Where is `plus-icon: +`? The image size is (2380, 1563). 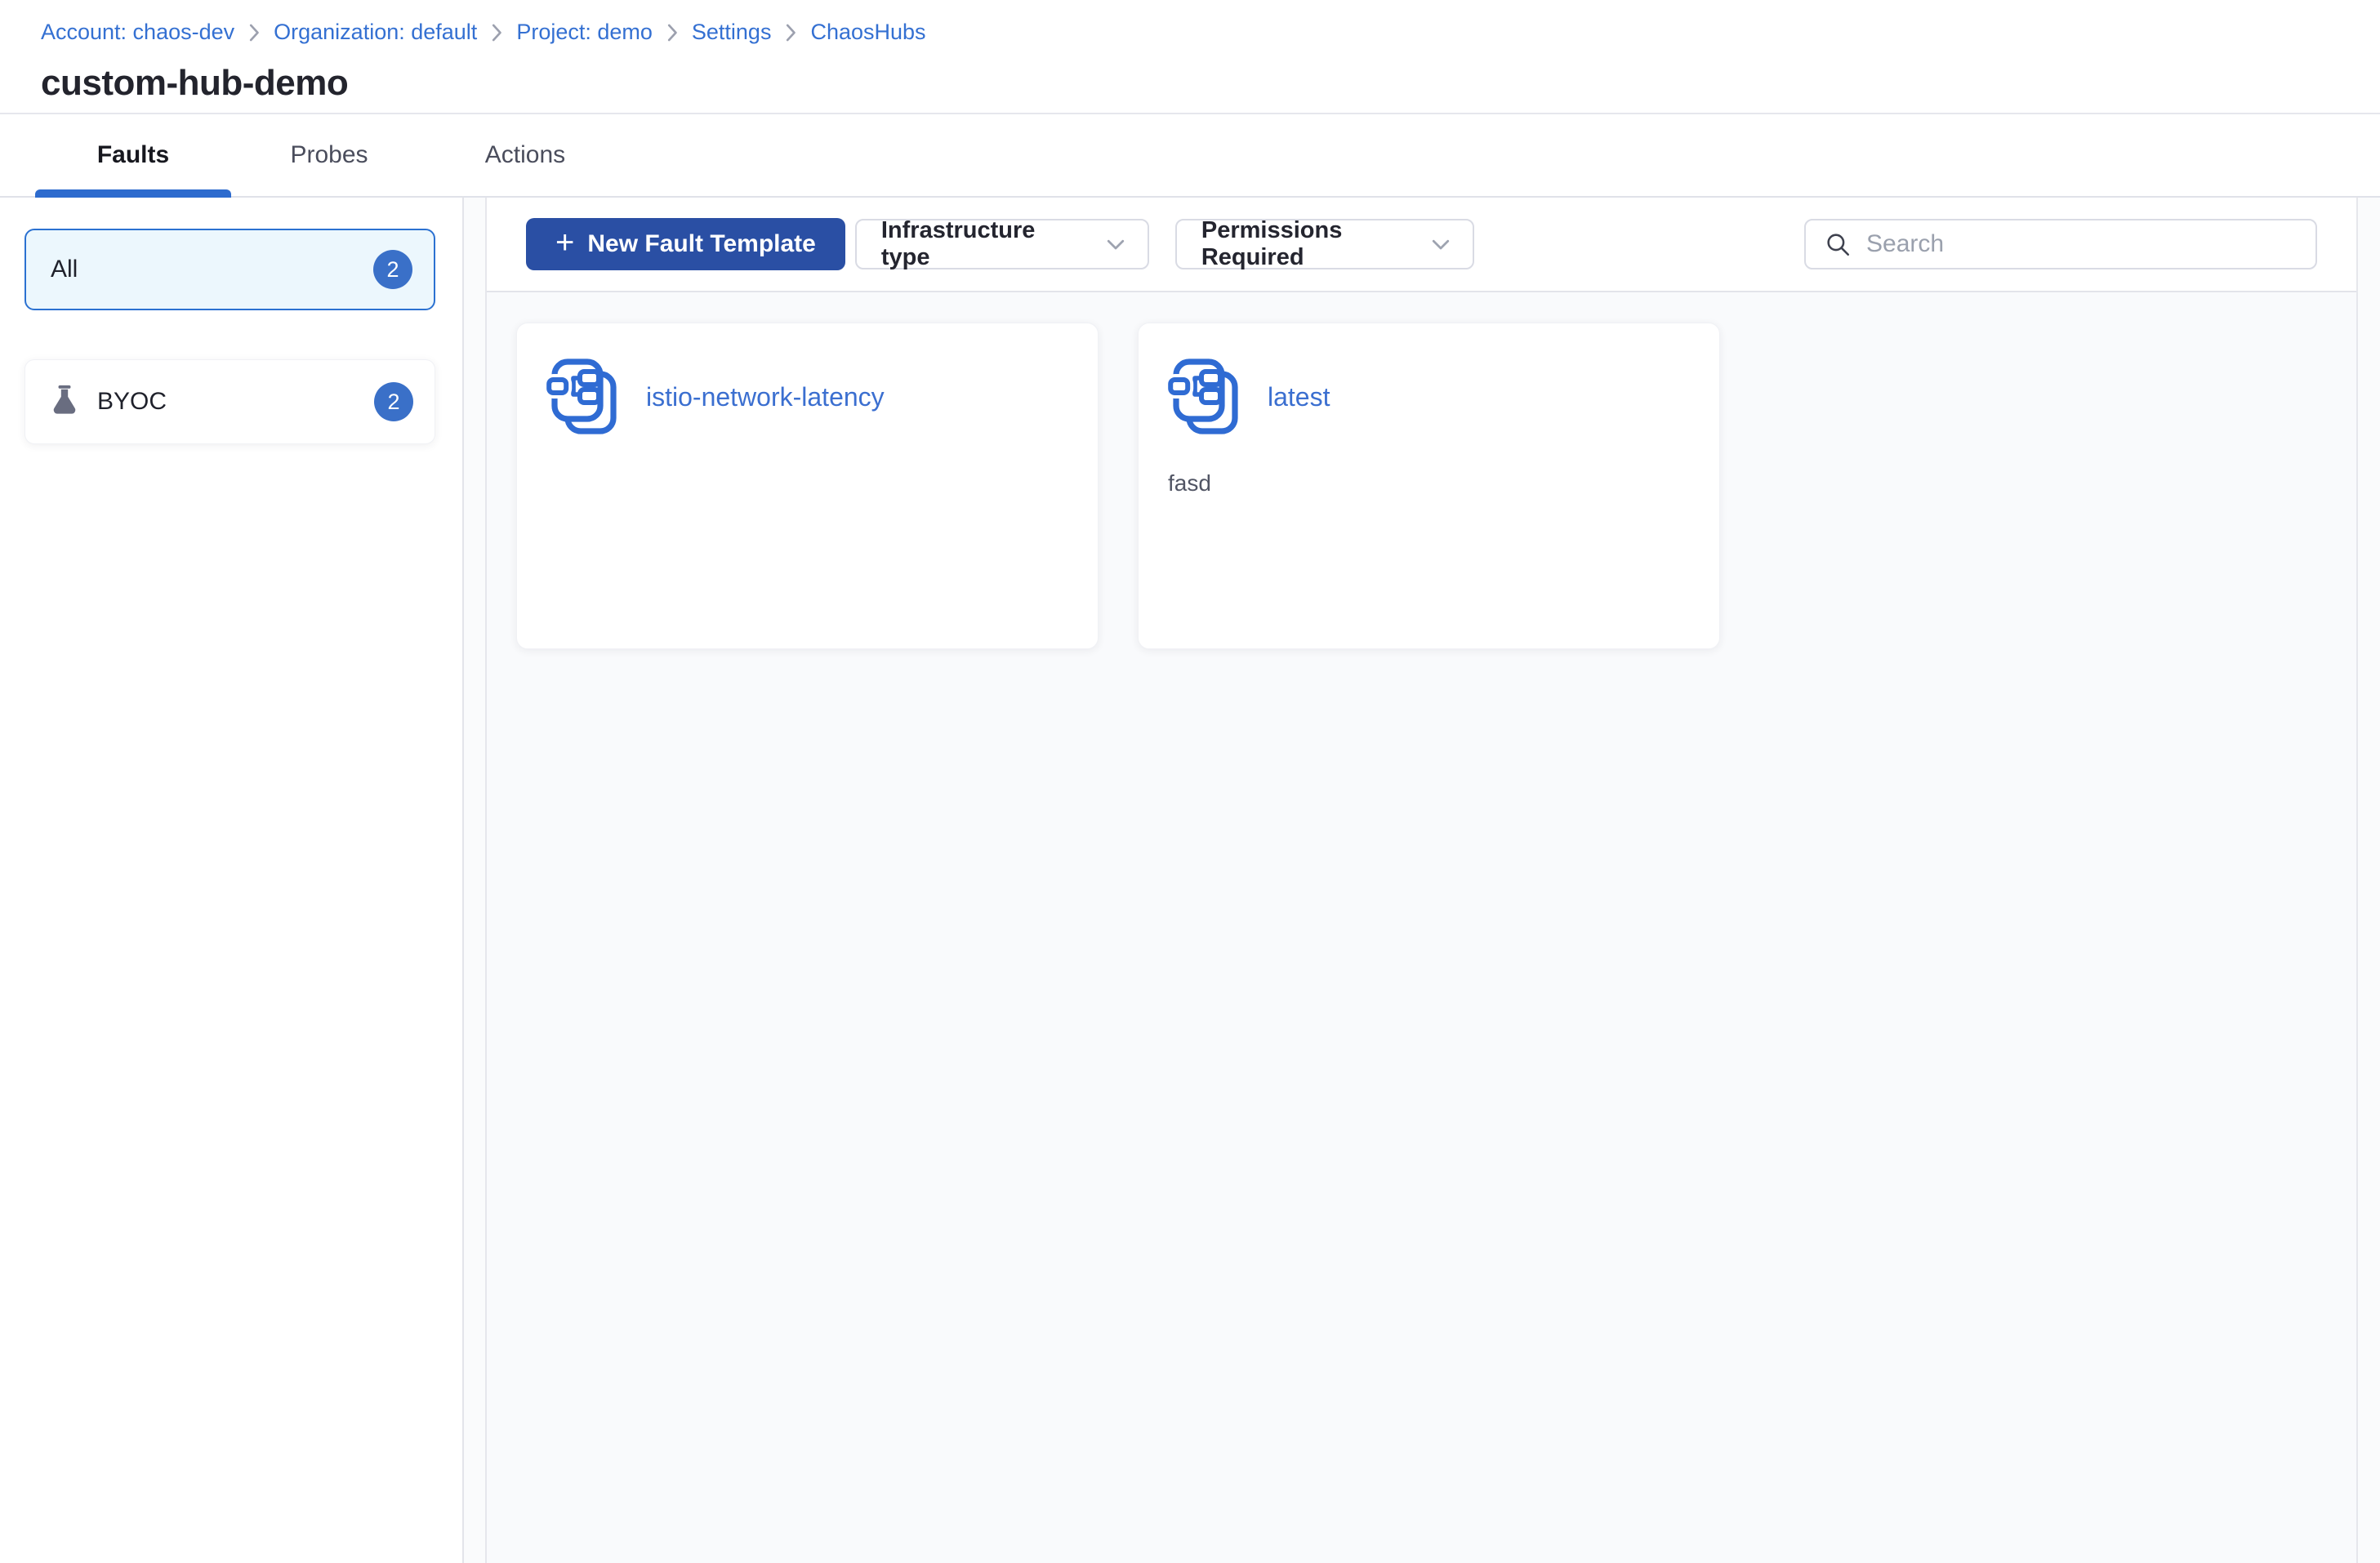 plus-icon: + is located at coordinates (565, 242).